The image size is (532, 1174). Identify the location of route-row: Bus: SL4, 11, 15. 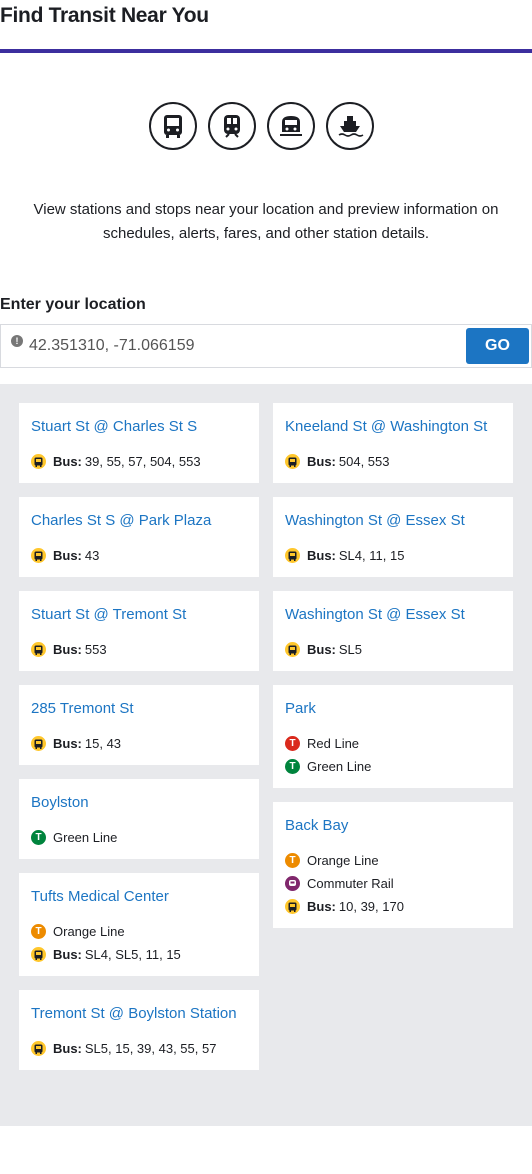
(393, 555).